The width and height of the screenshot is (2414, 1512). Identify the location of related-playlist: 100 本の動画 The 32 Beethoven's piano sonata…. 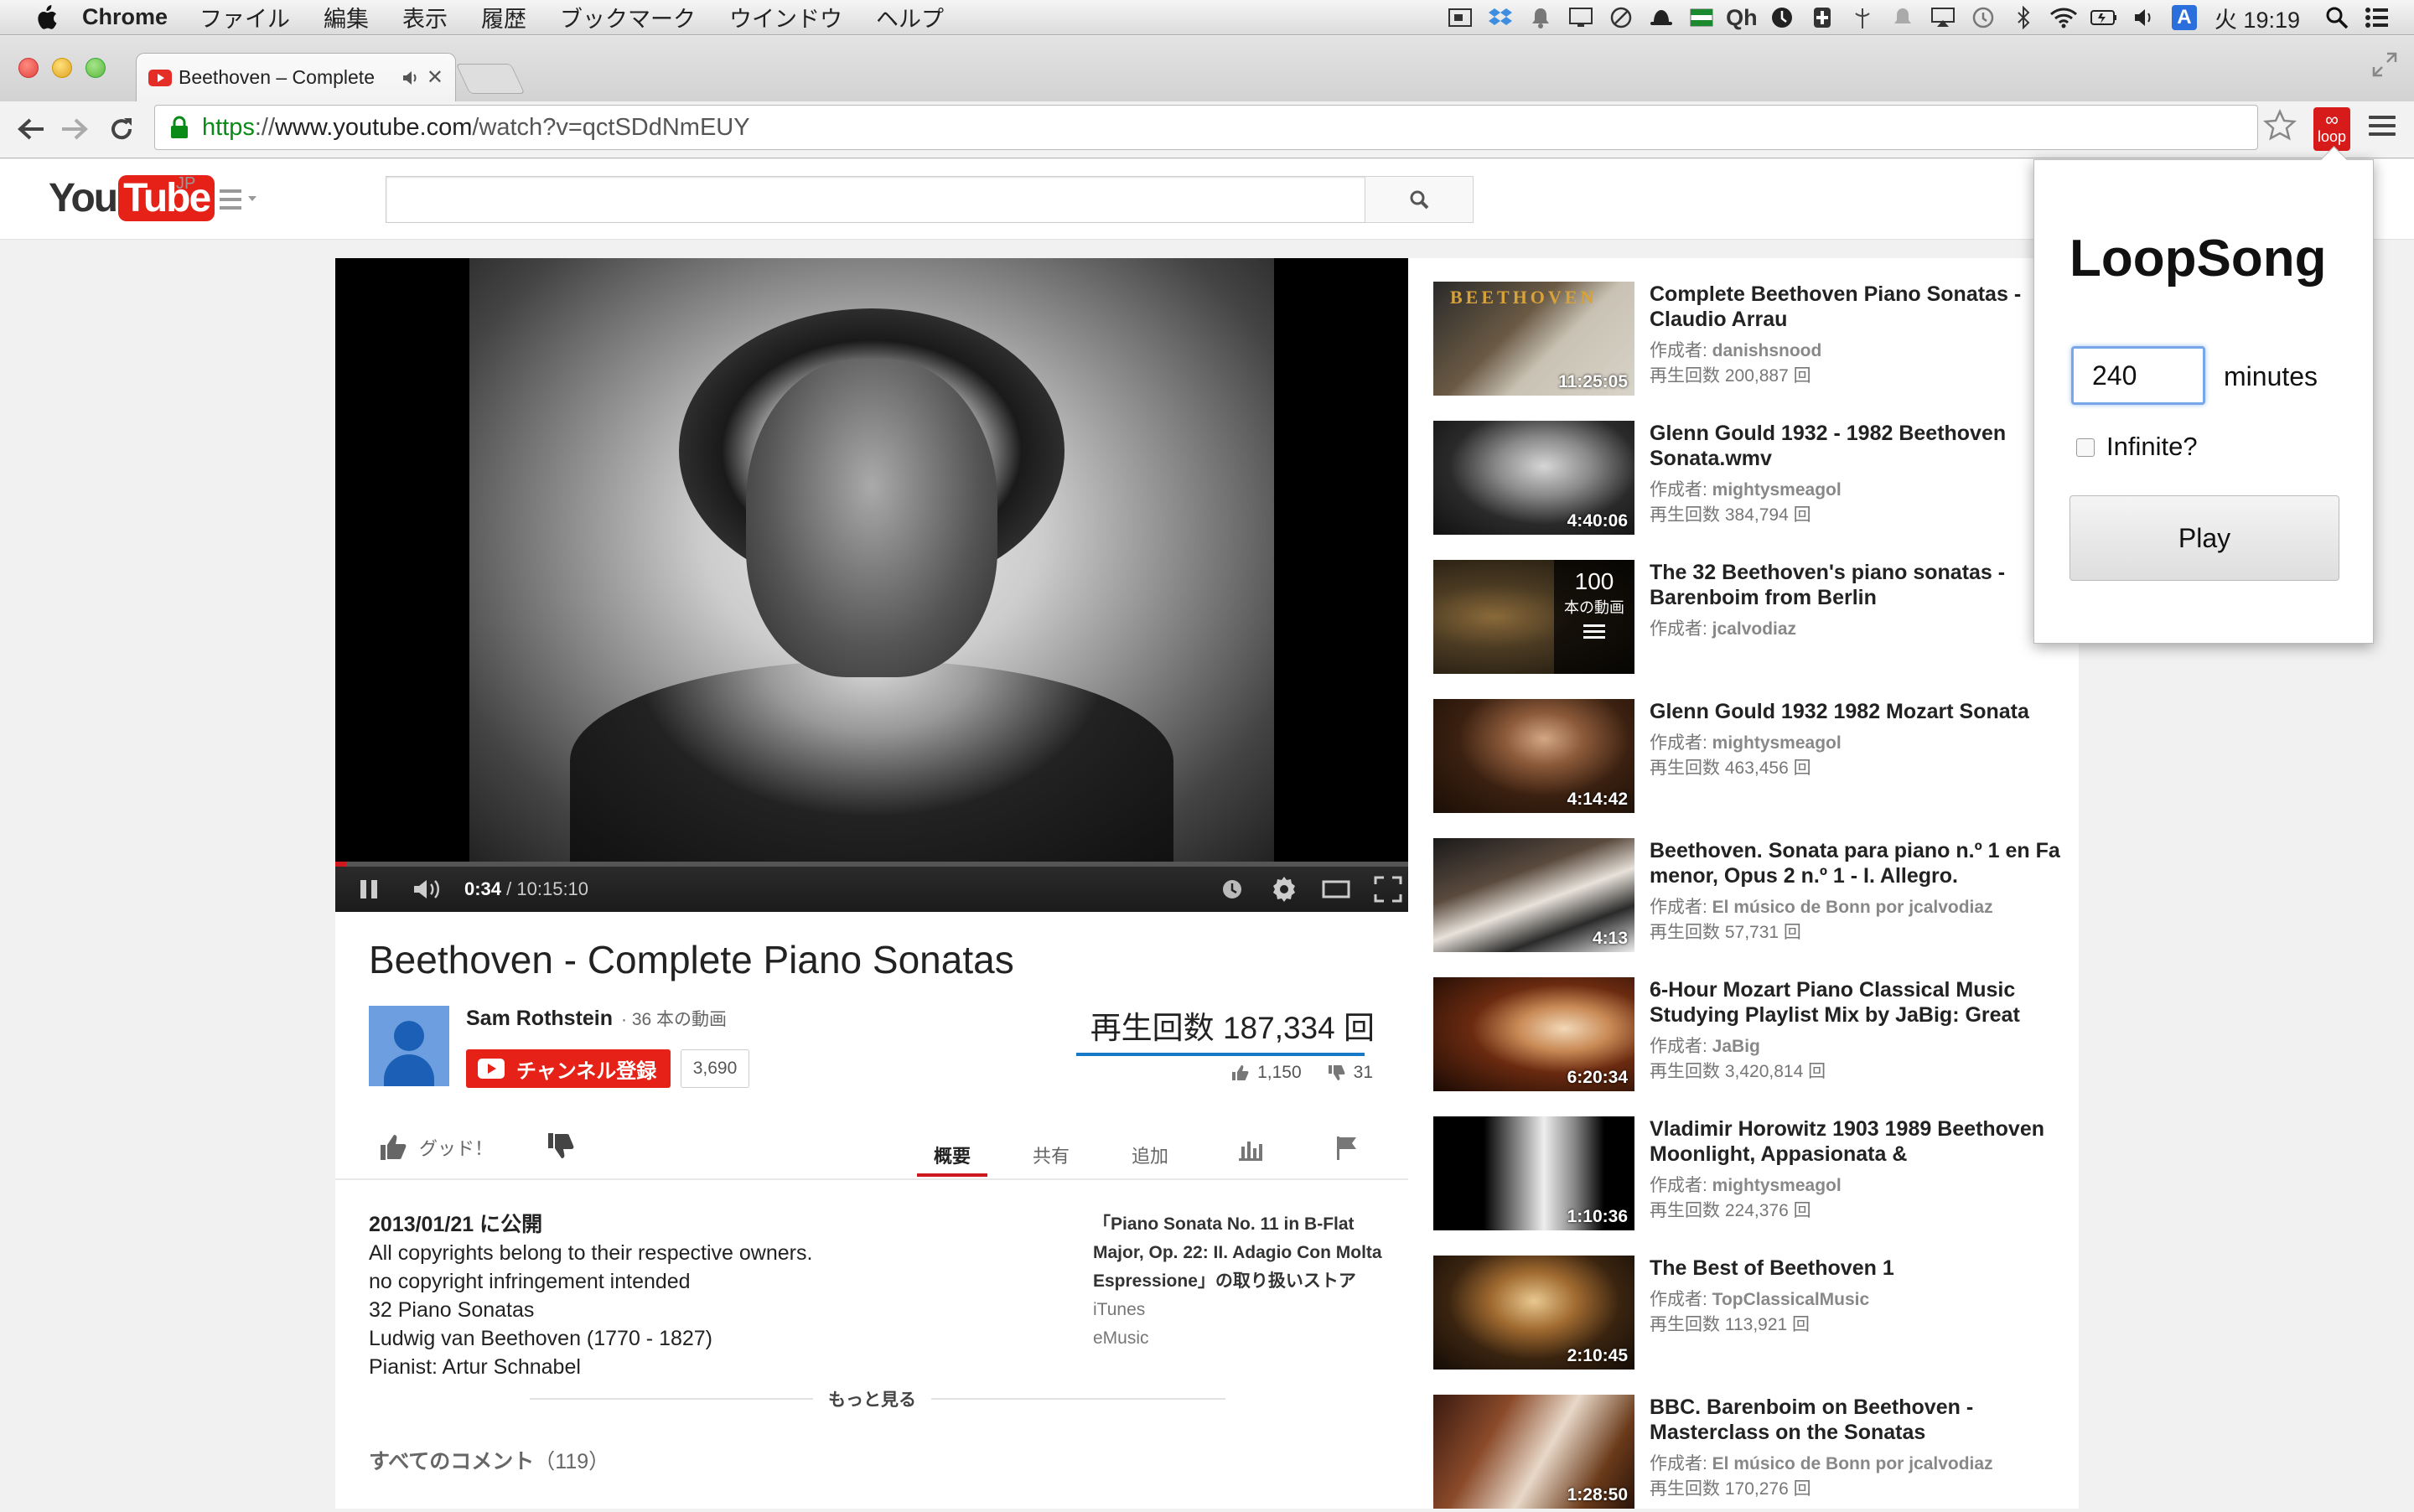
(1744, 618).